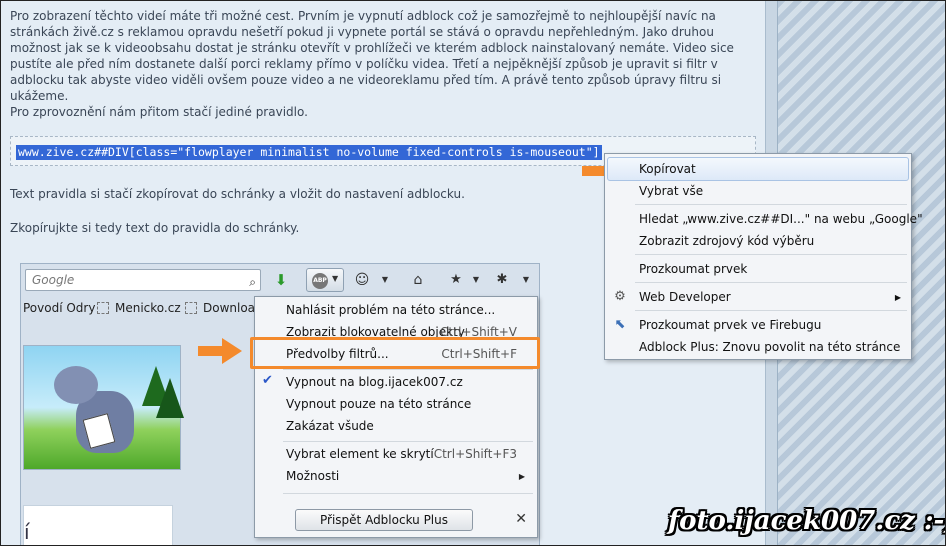 This screenshot has height=546, width=946. Describe the element at coordinates (456, 280) in the screenshot. I see `bookmark-star-icon: ★` at that location.